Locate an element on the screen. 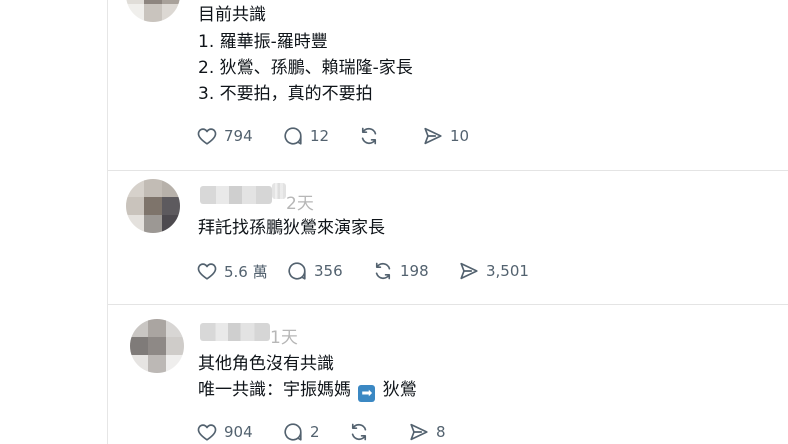 This screenshot has height=444, width=788. reply-count: 12 is located at coordinates (320, 136).